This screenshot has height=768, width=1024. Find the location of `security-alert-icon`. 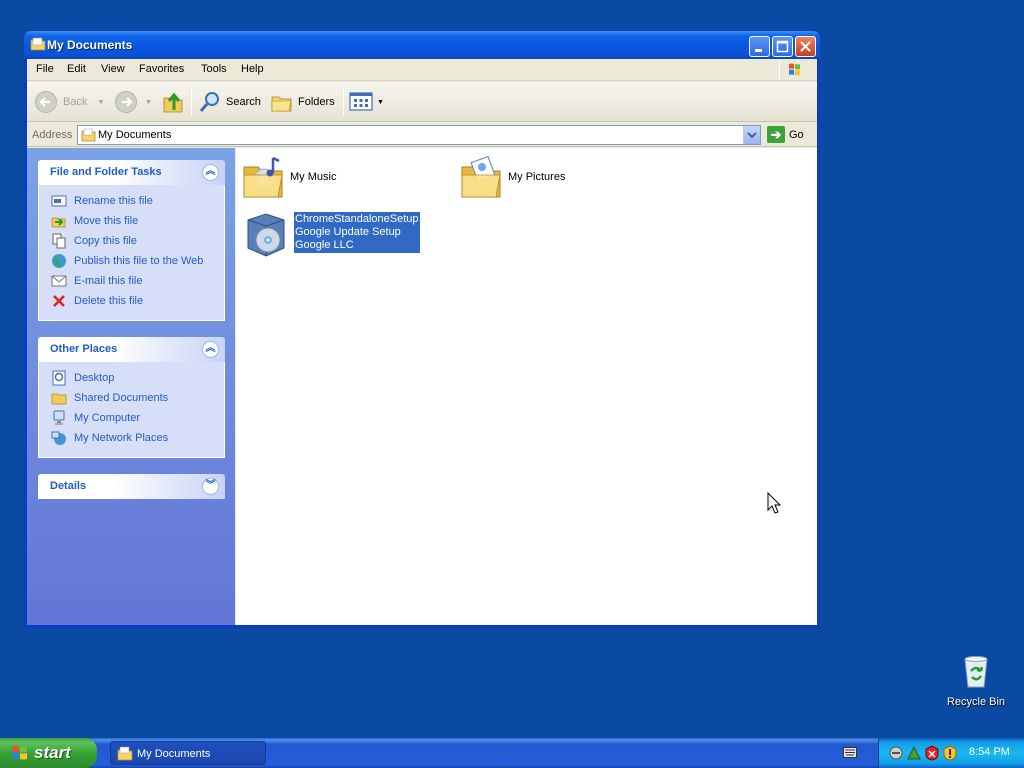

security-alert-icon is located at coordinates (932, 753).